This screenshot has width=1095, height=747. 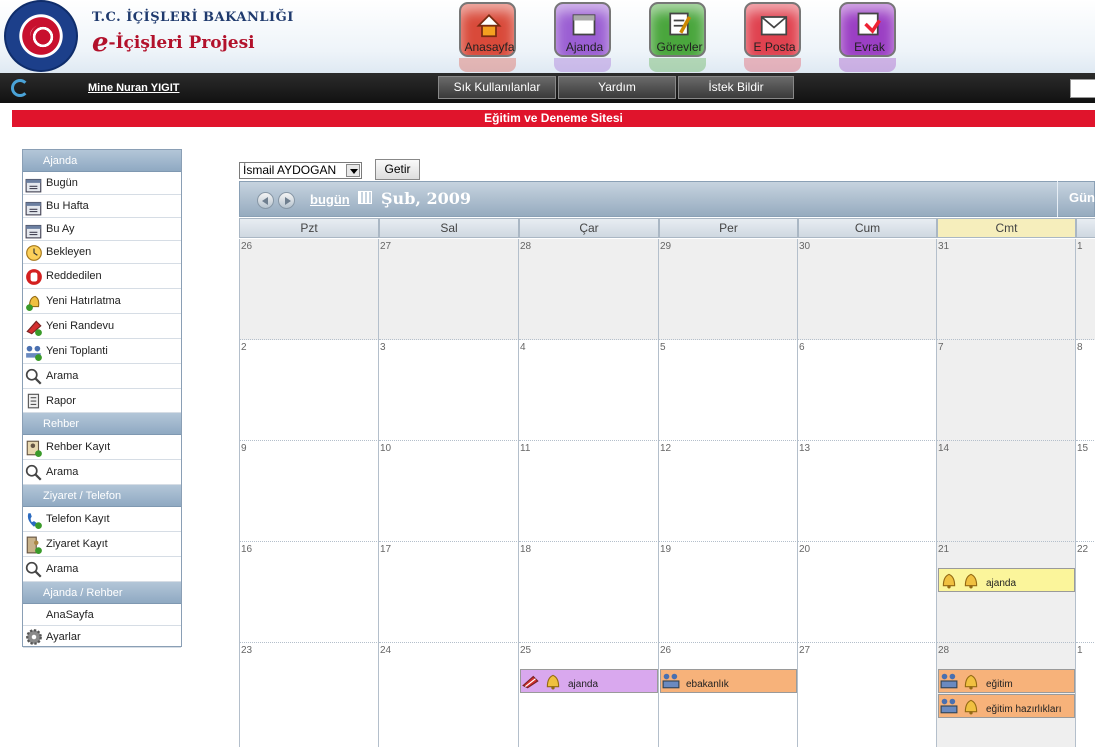 What do you see at coordinates (300, 170) in the screenshot?
I see `person-select: İsmail AYDOGAN` at bounding box center [300, 170].